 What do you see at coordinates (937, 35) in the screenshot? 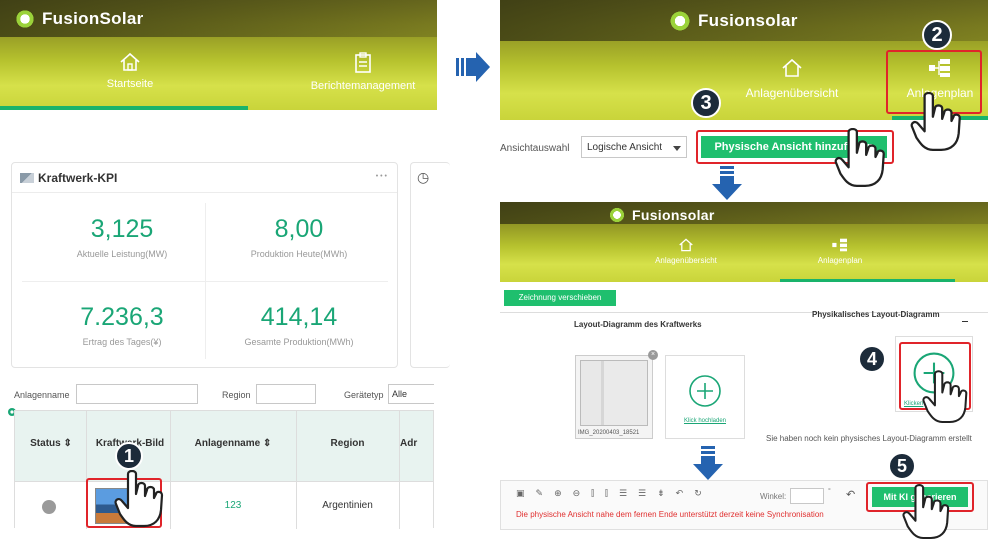
I see `step-badge-2: 2` at bounding box center [937, 35].